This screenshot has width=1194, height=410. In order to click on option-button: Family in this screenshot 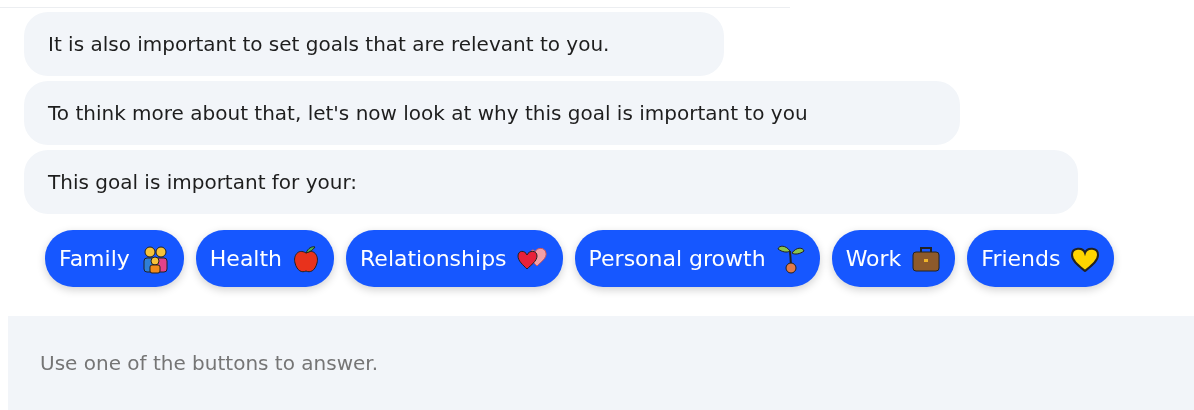, I will do `click(114, 258)`.